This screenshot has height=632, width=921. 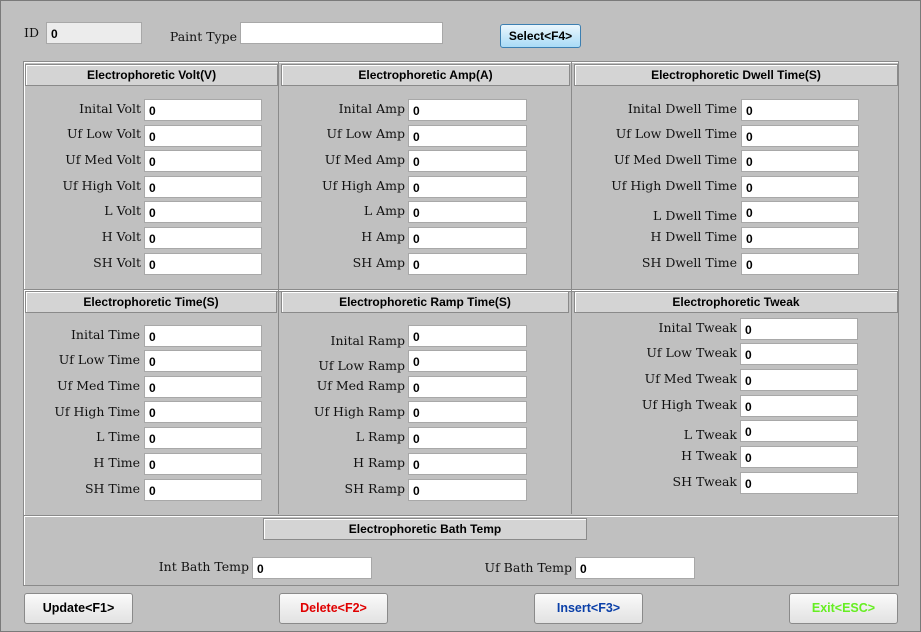 I want to click on int-bath-temp-field: 0, so click(x=312, y=568).